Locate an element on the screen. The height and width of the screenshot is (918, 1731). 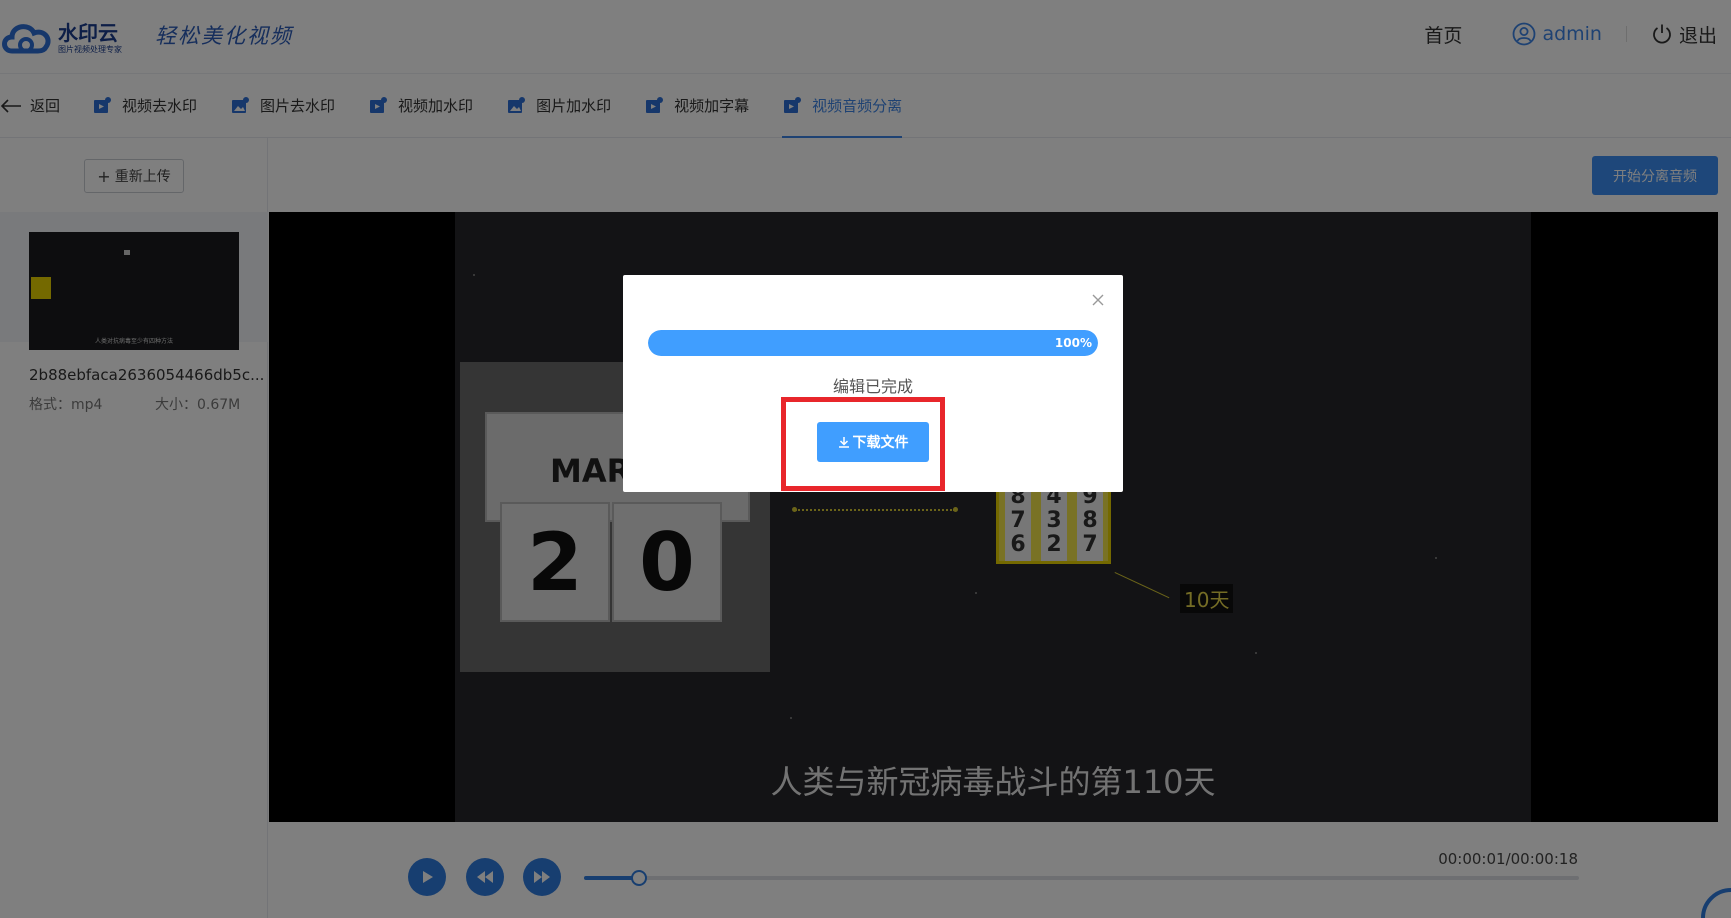
close-icon is located at coordinates (1098, 300).